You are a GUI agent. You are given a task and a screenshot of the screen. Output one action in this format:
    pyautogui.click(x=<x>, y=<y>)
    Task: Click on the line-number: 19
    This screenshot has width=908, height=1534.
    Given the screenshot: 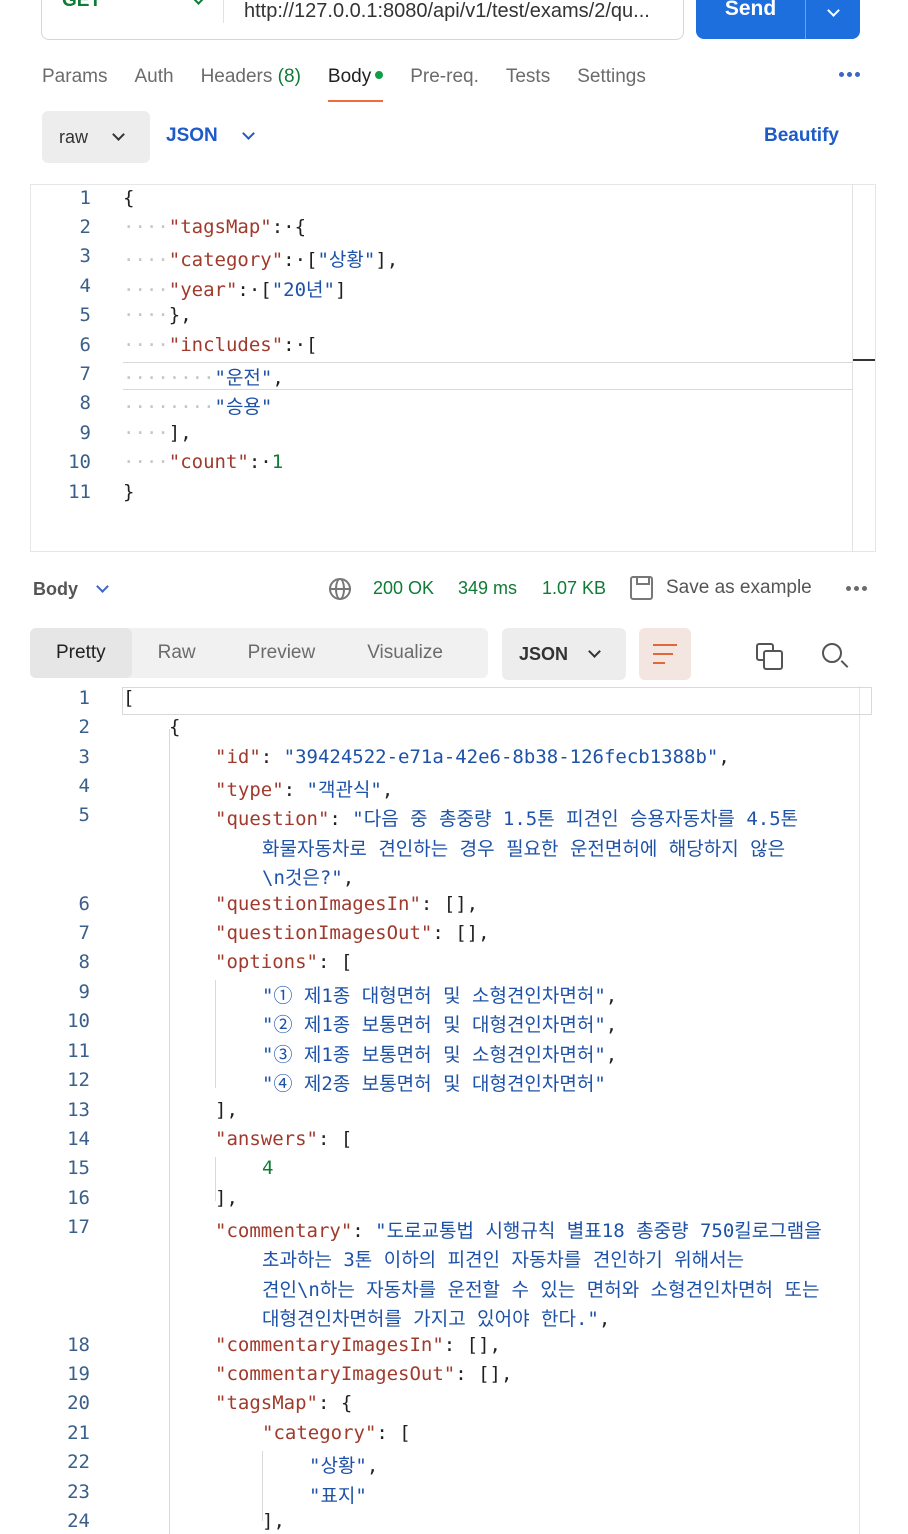 What is the action you would take?
    pyautogui.click(x=78, y=1374)
    